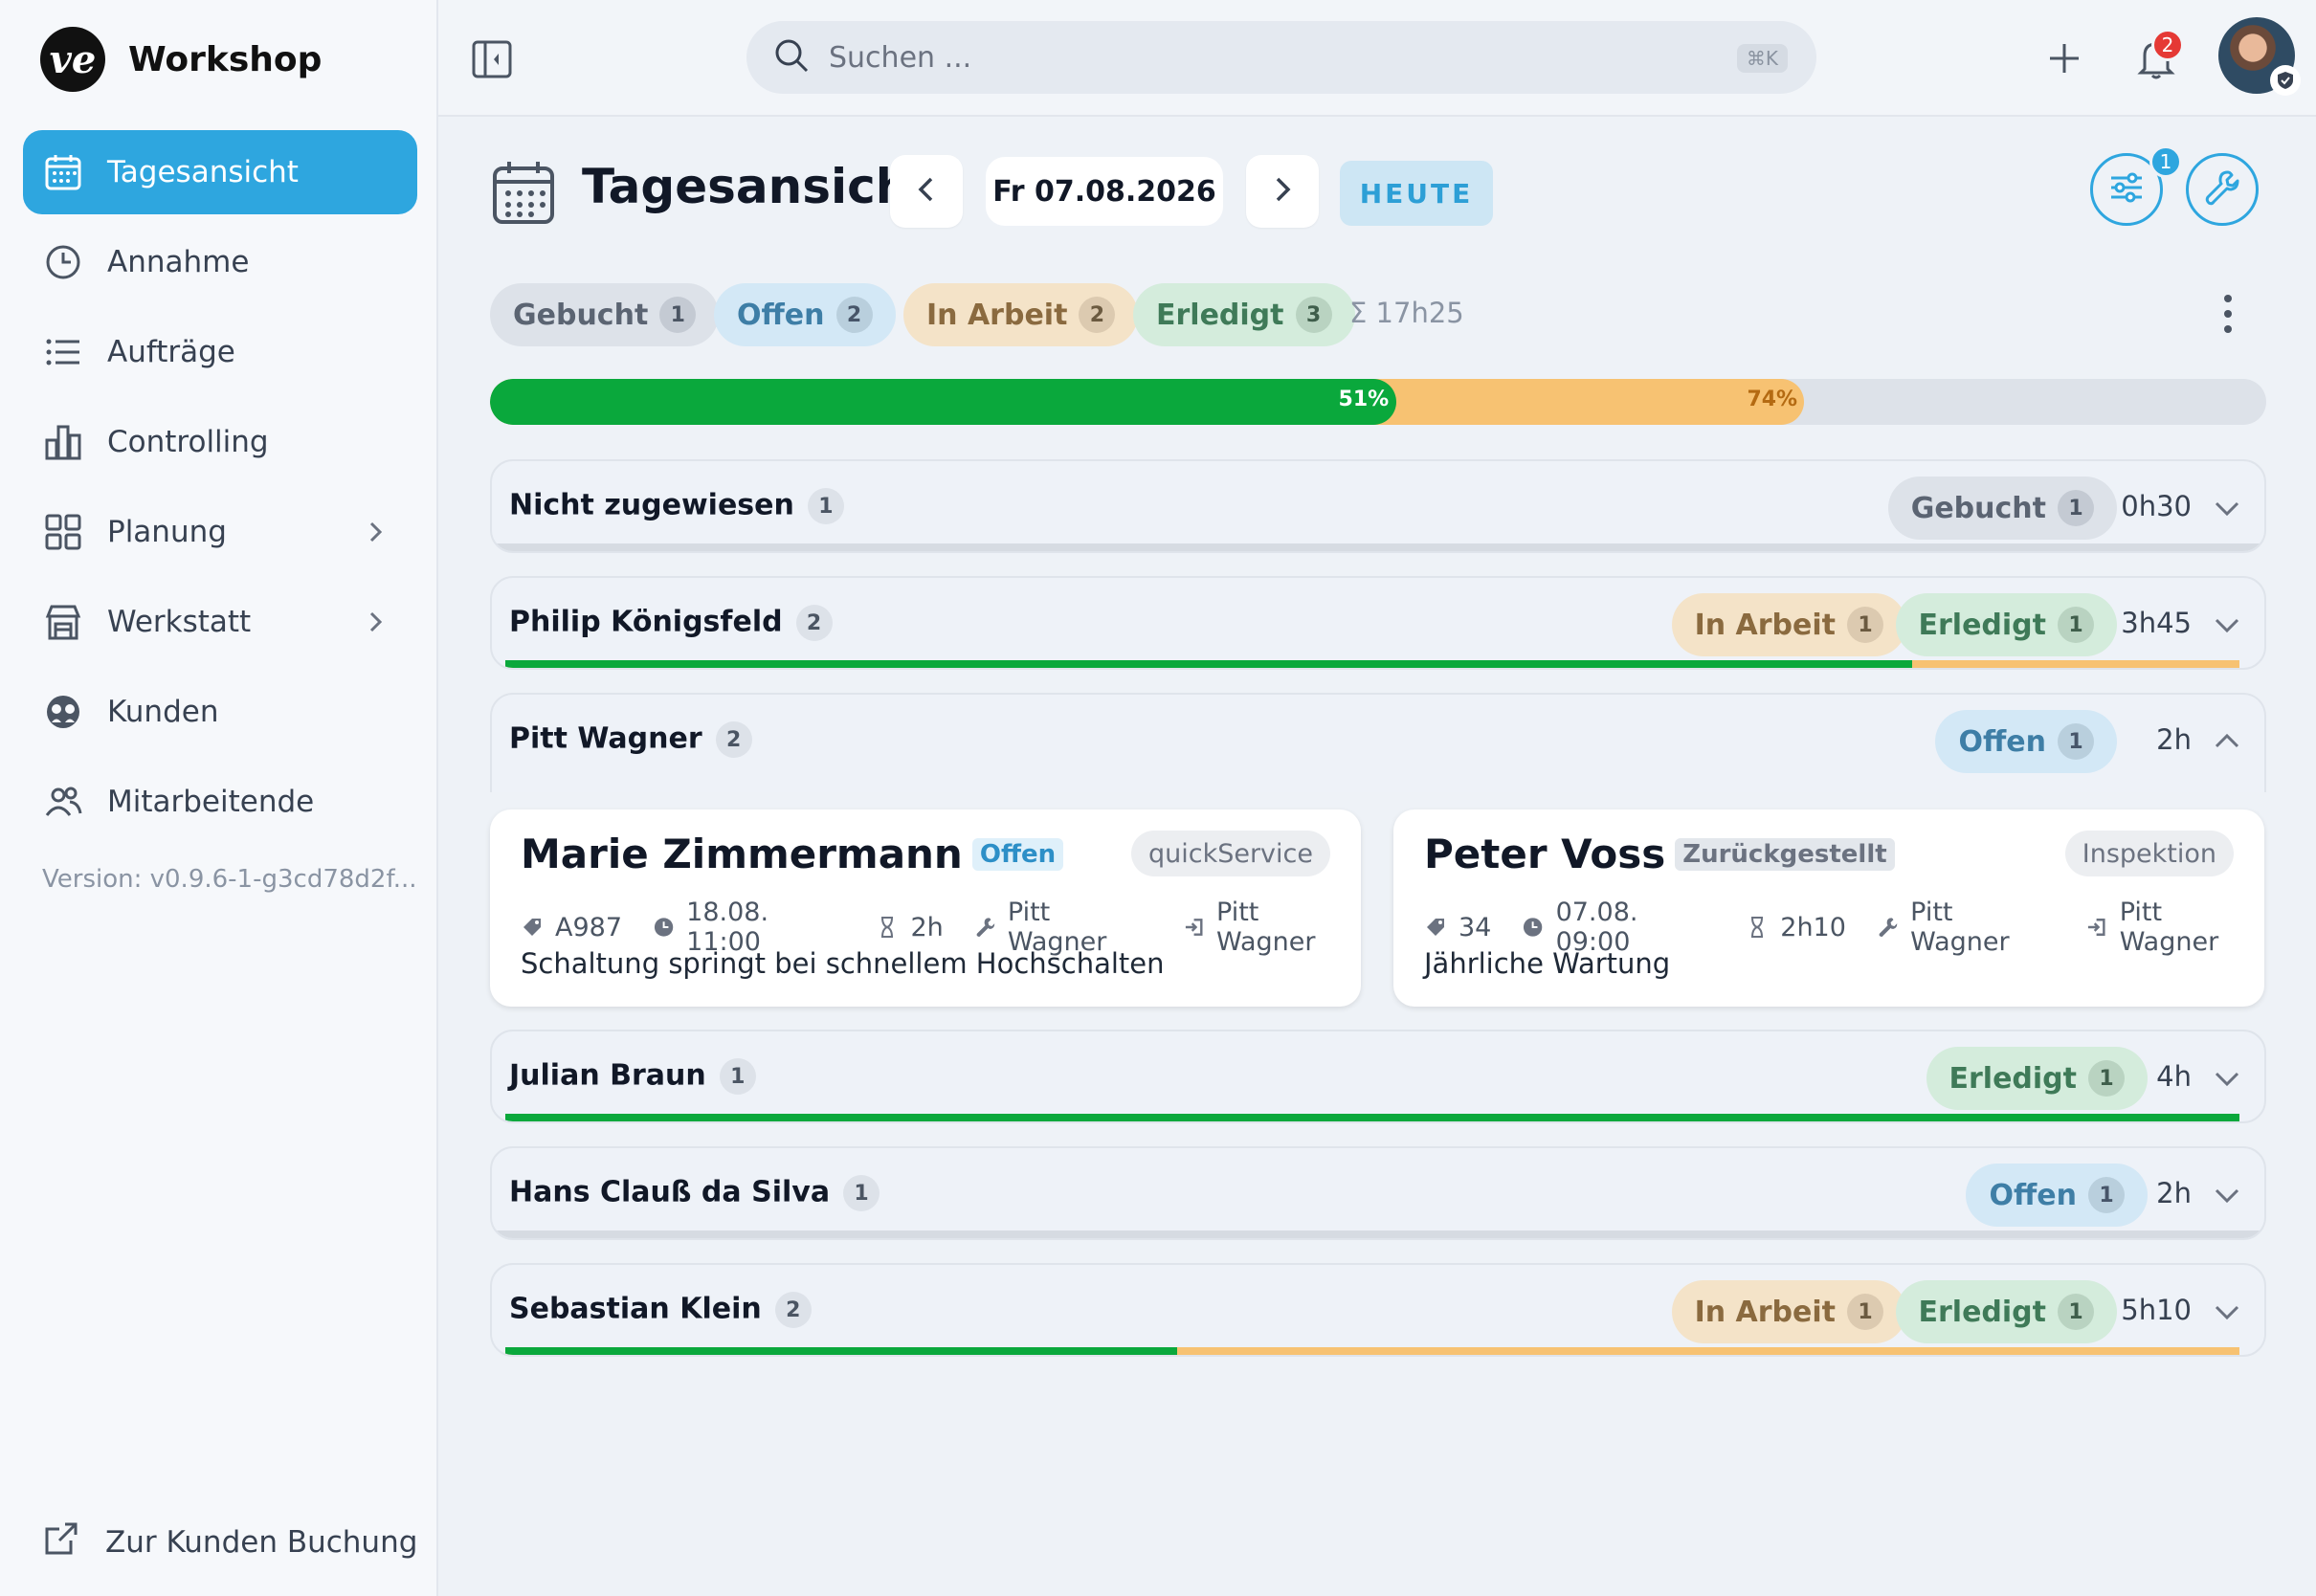 The image size is (2316, 1596). I want to click on group-name-text: Nicht zugewiesen, so click(652, 505).